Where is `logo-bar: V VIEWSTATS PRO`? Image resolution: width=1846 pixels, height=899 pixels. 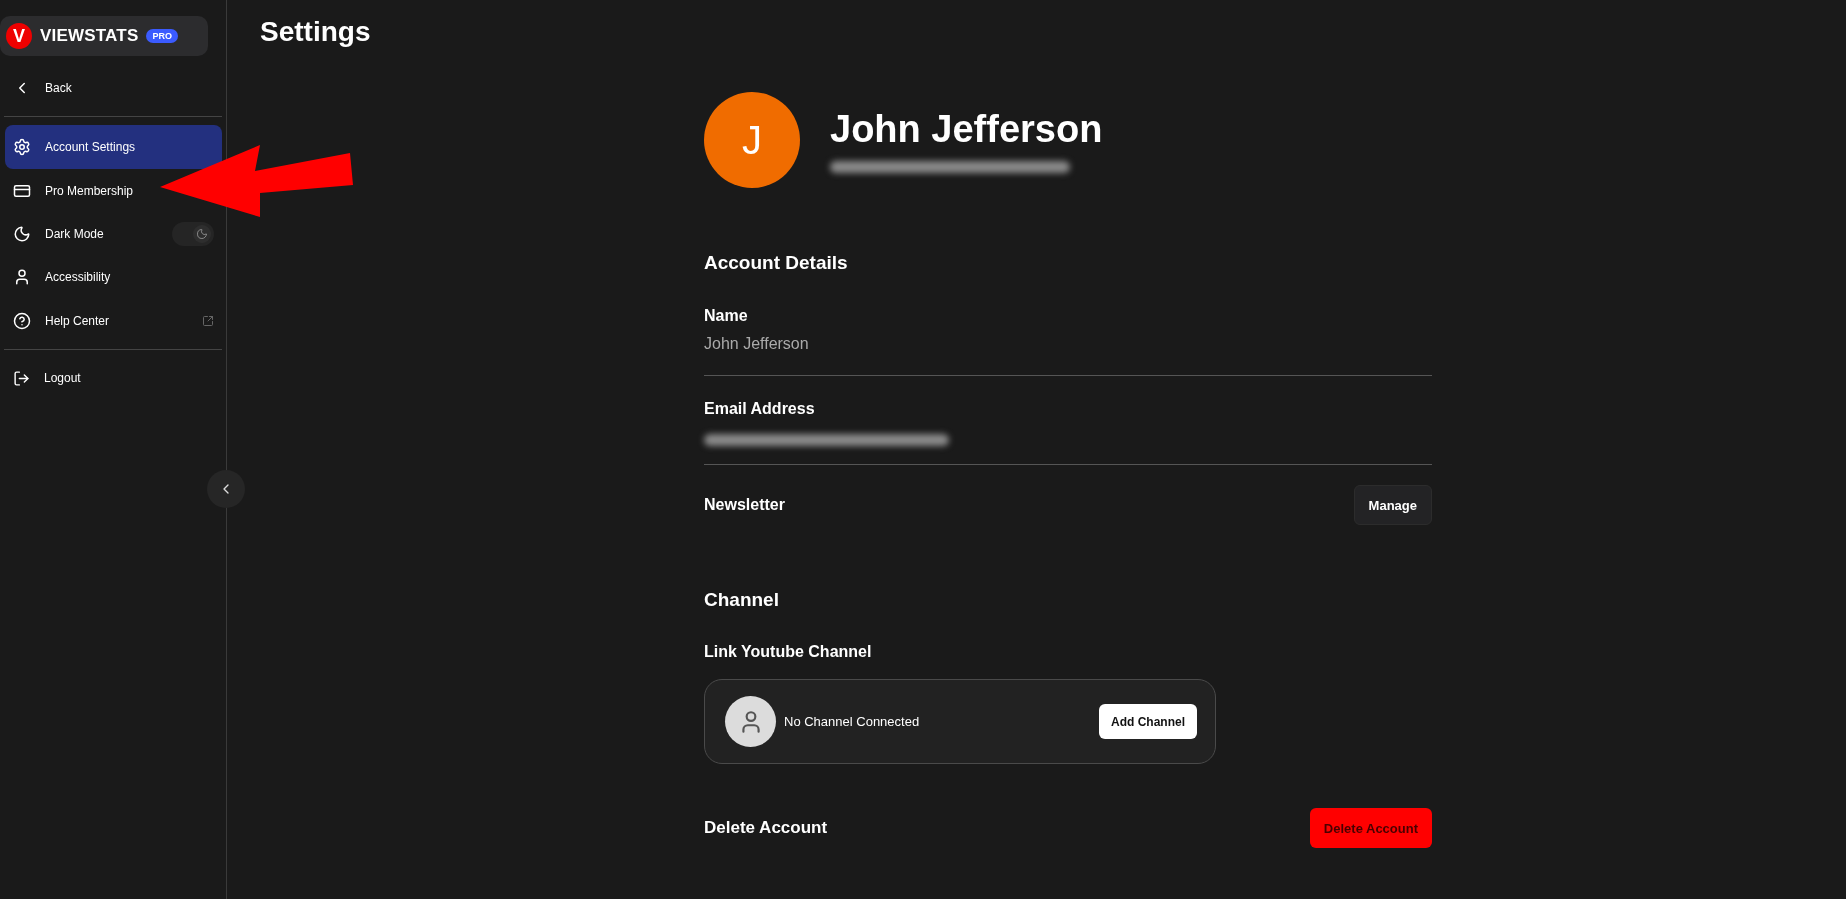
logo-bar: V VIEWSTATS PRO is located at coordinates (104, 36).